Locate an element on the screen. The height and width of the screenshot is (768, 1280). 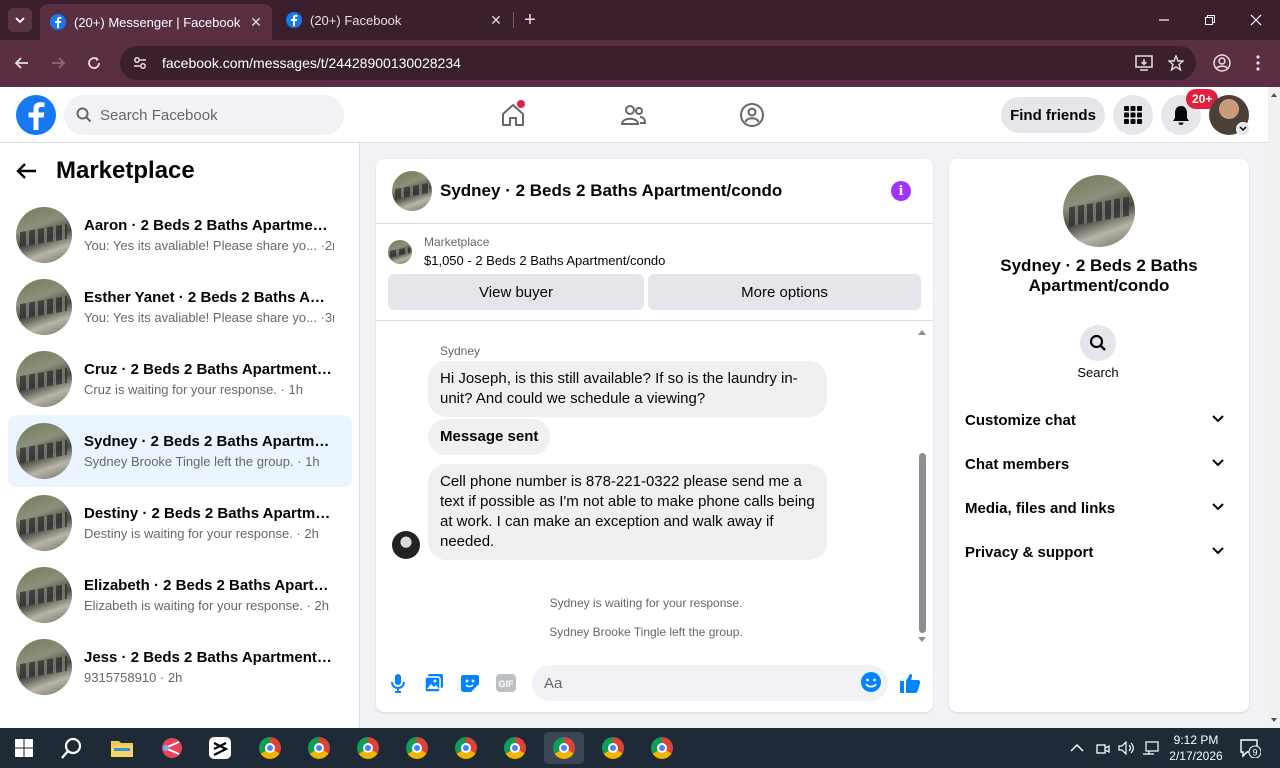
tab-messenger: (20+) Messenger | Facebook ✕ is located at coordinates (156, 22).